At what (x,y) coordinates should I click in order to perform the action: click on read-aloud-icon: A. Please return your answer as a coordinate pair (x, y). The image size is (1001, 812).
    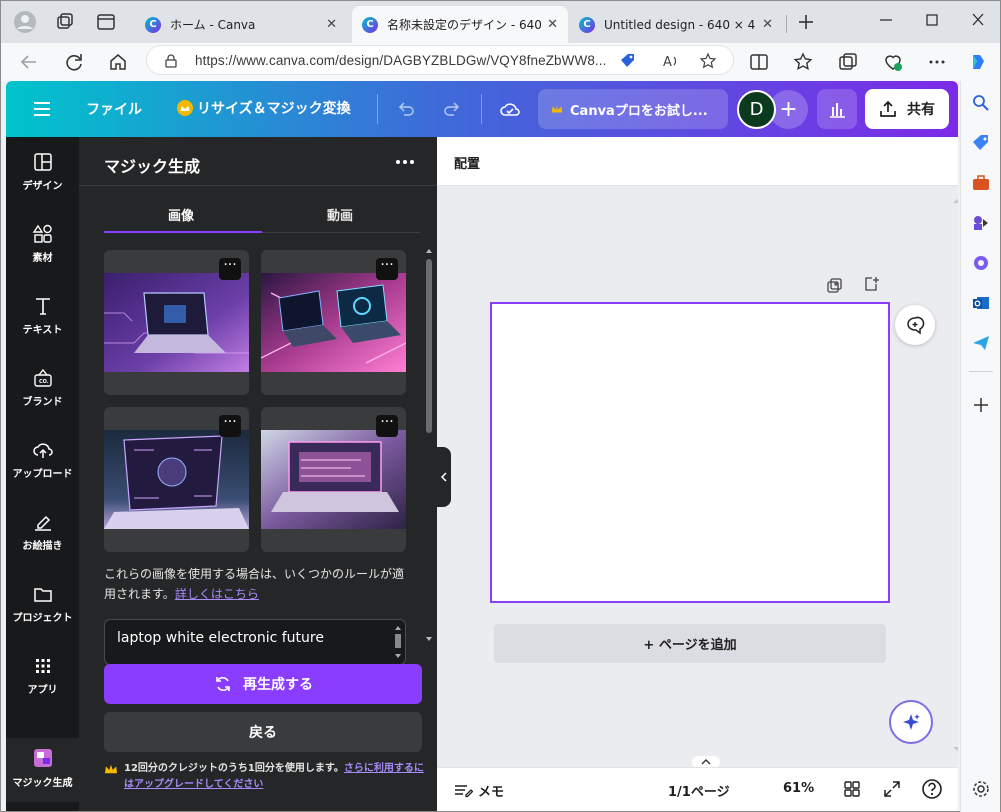
    Looking at the image, I should click on (670, 61).